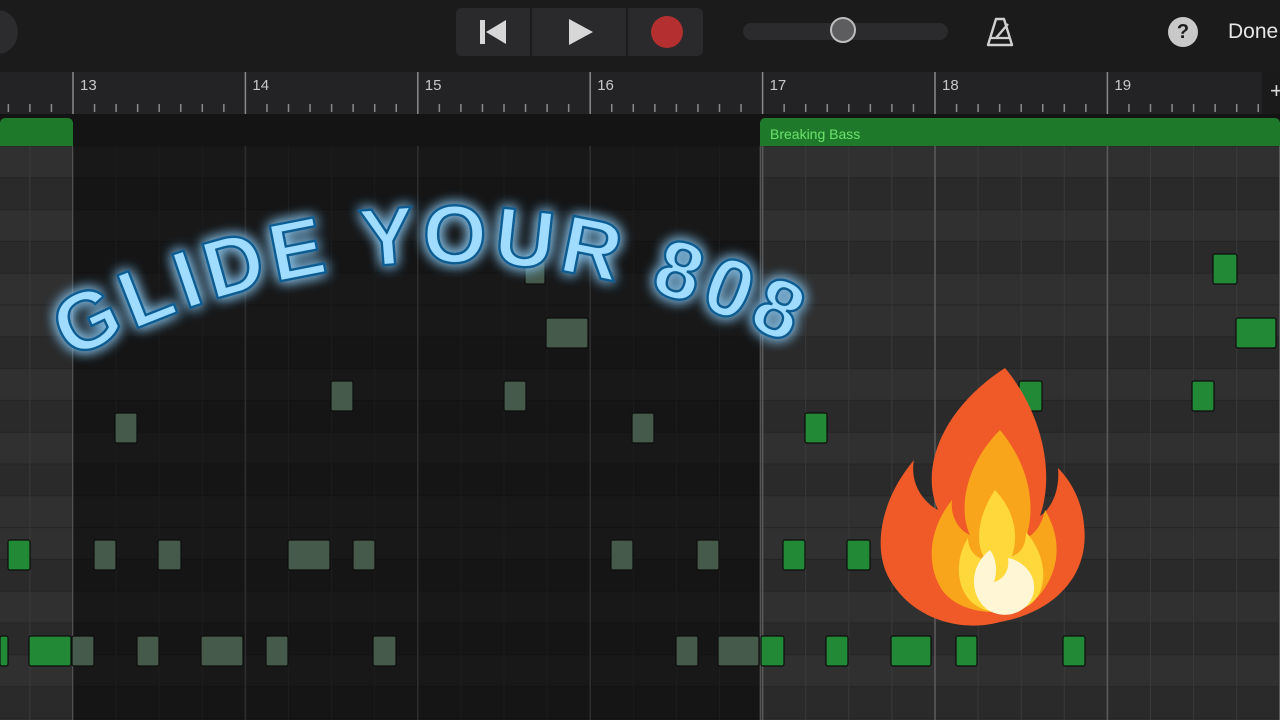 The width and height of the screenshot is (1280, 720). I want to click on record-button, so click(664, 32).